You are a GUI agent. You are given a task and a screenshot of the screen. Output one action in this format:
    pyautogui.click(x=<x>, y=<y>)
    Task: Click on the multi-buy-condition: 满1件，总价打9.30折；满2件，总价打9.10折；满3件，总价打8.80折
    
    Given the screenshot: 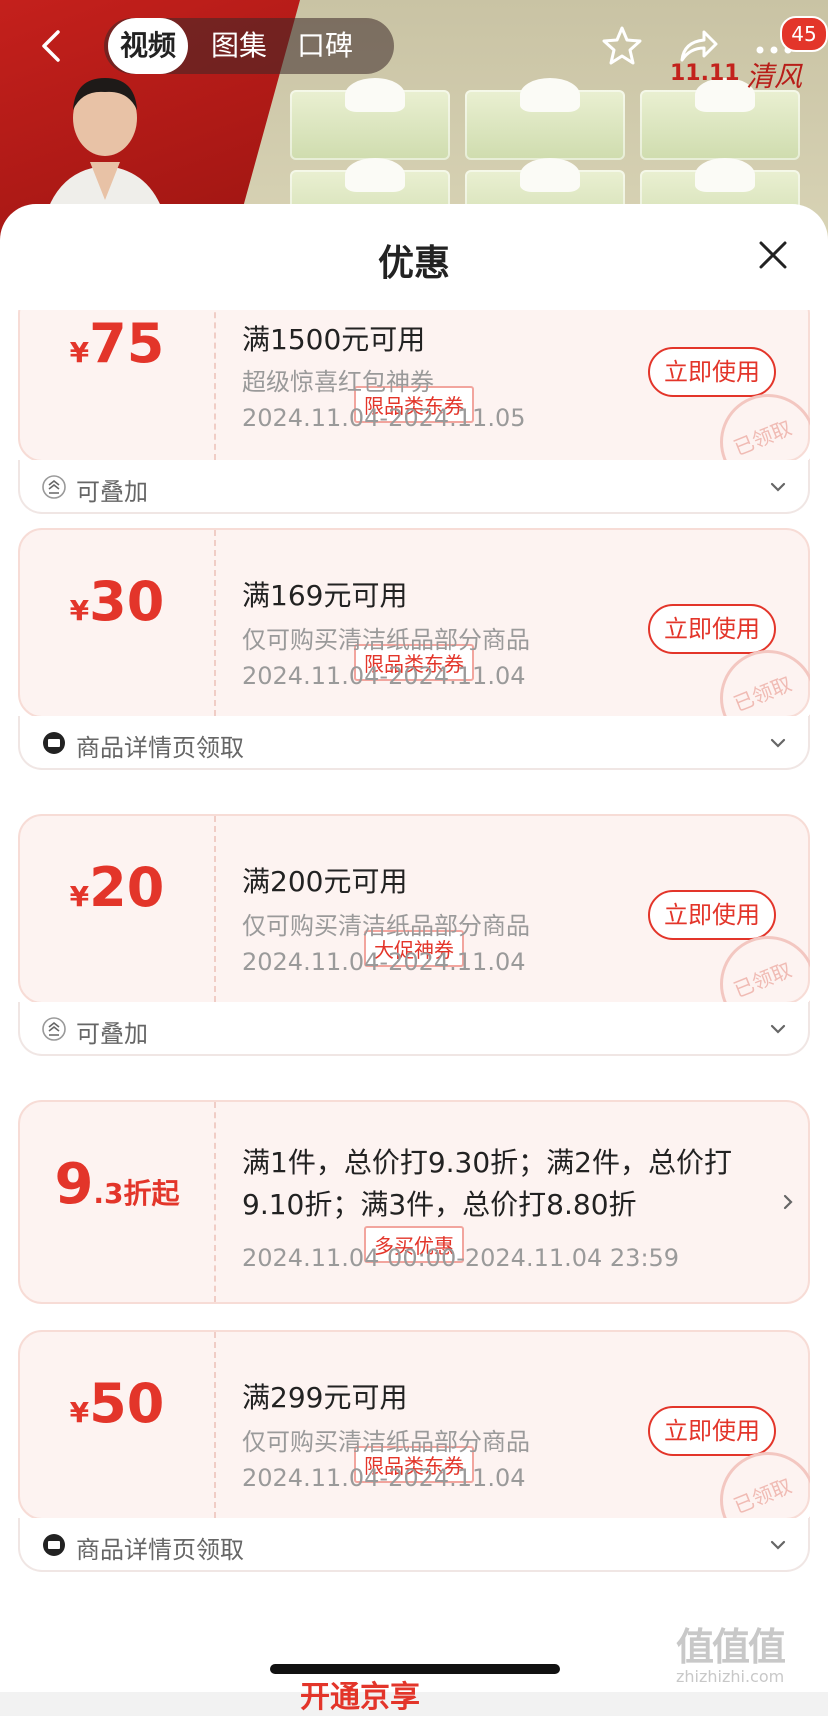 What is the action you would take?
    pyautogui.click(x=487, y=1183)
    